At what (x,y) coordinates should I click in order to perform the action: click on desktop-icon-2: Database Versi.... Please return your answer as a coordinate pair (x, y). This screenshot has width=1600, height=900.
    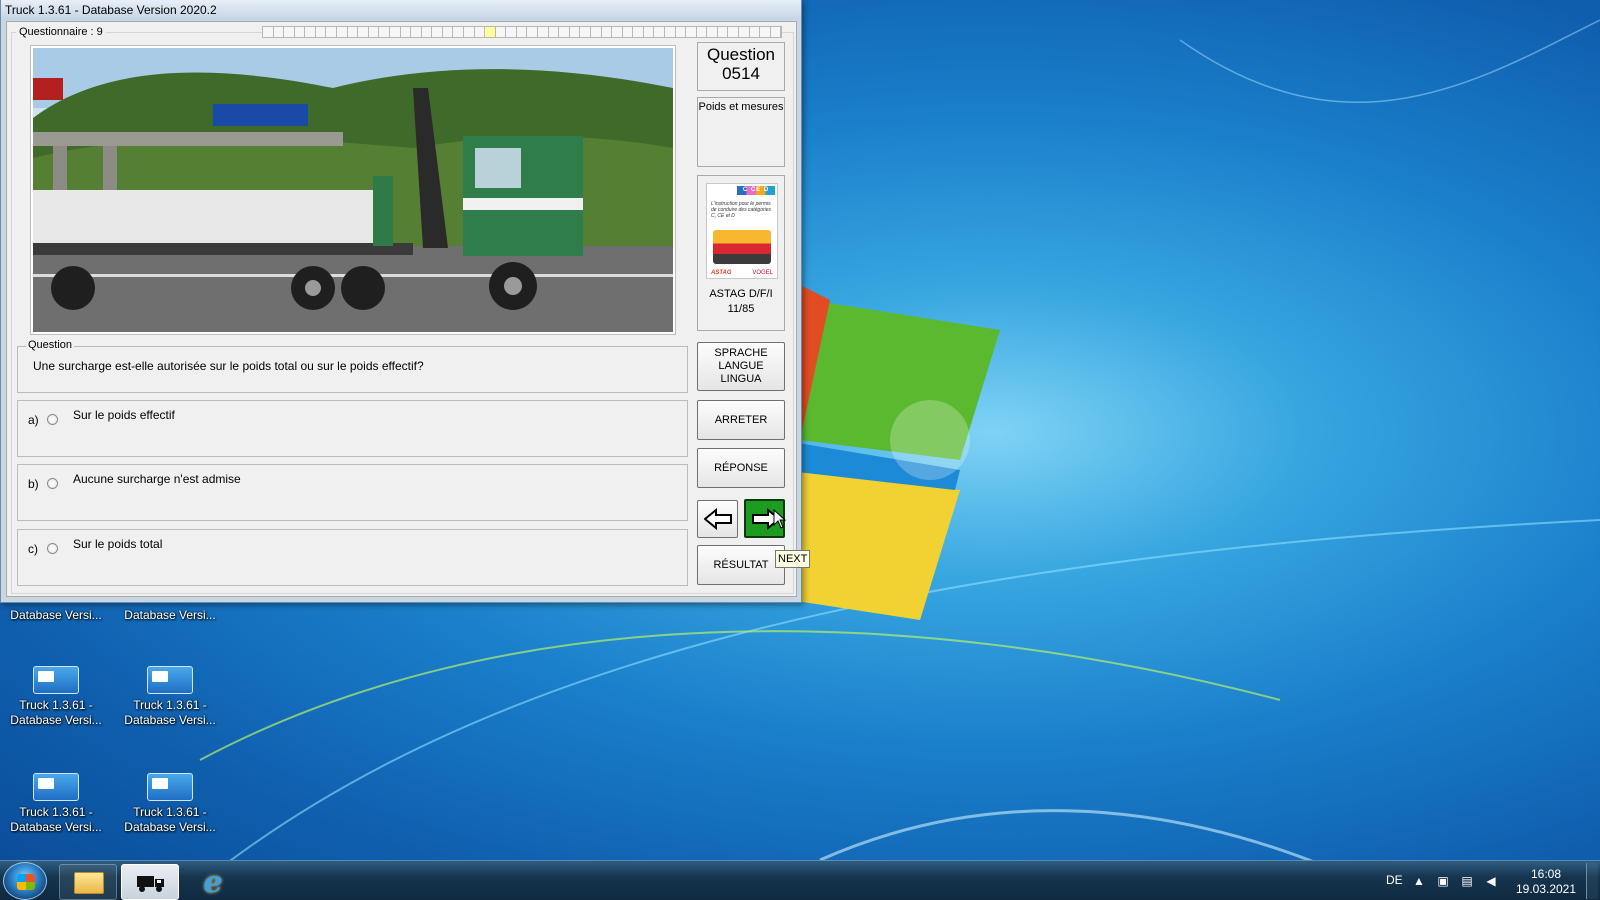
    Looking at the image, I should click on (170, 615).